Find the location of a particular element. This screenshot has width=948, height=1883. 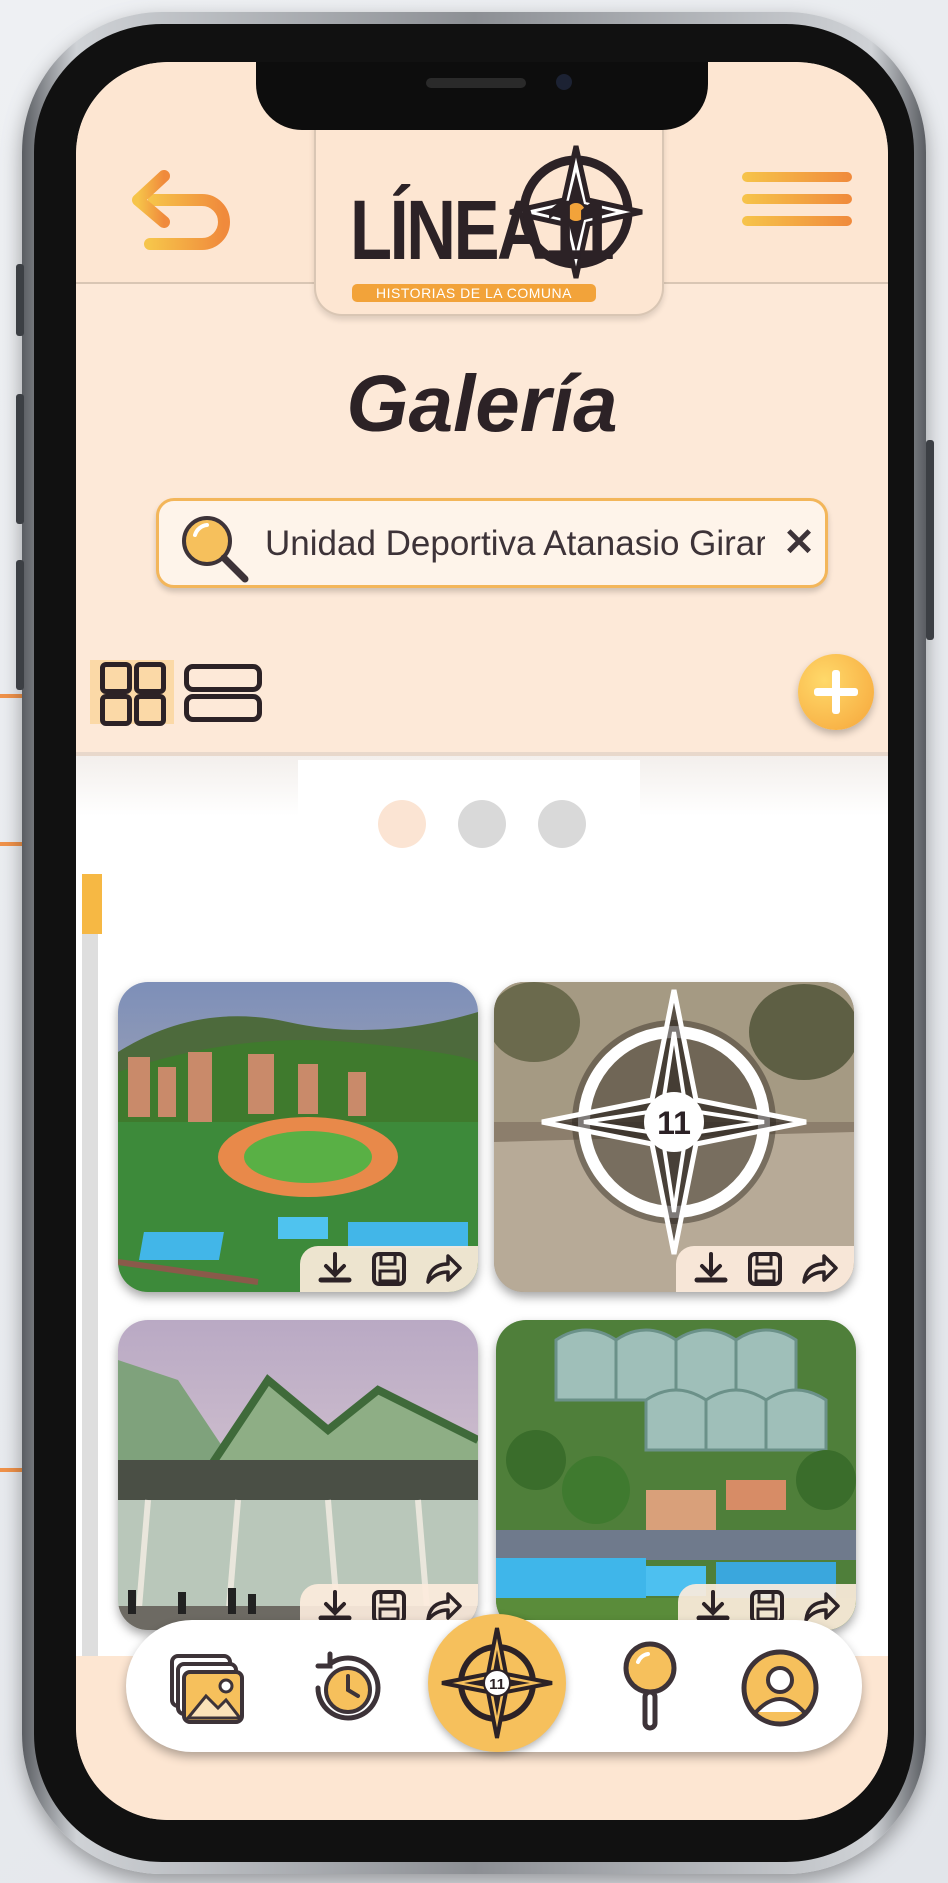

nav-history is located at coordinates (346, 1688).